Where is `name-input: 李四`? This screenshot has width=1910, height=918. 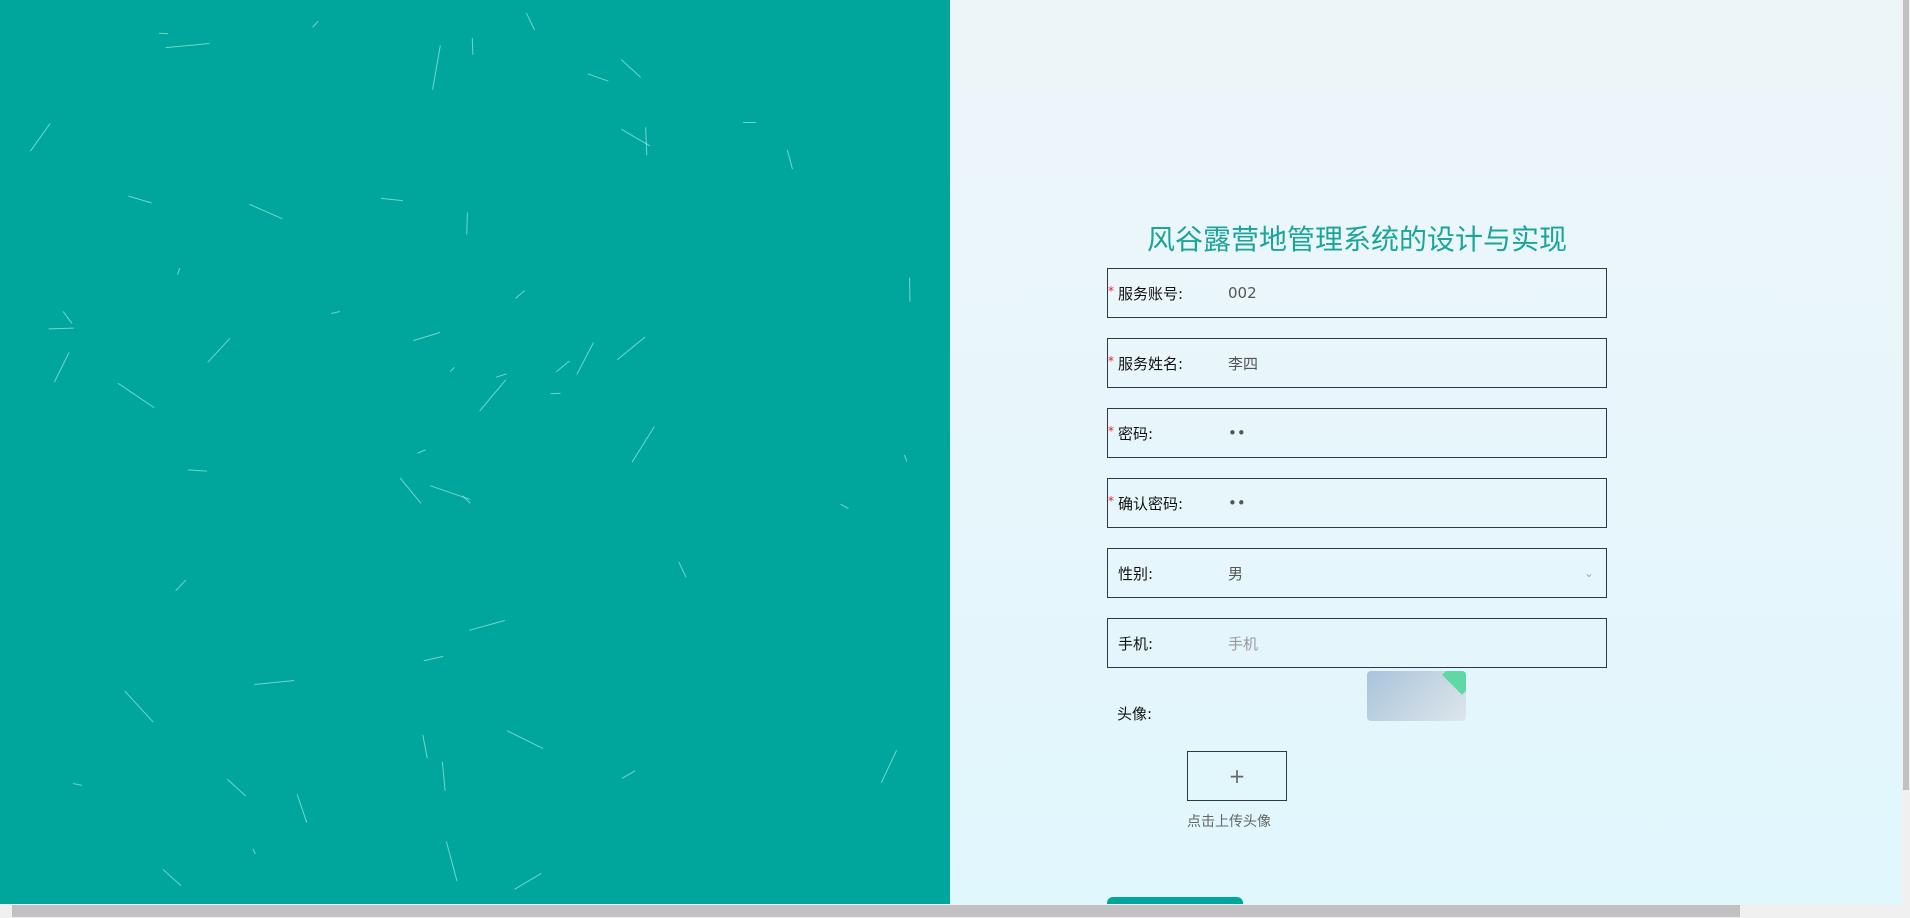
name-input: 李四 is located at coordinates (1243, 363).